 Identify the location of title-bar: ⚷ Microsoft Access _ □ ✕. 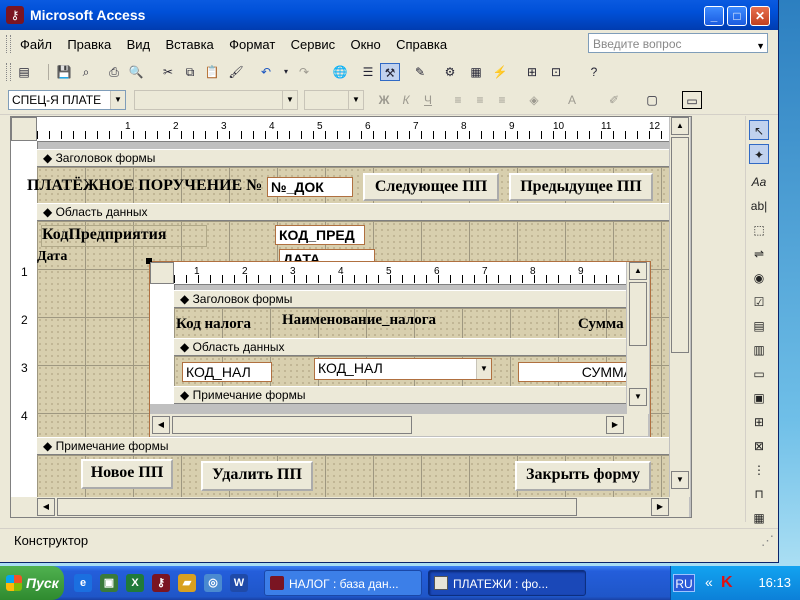
(389, 15).